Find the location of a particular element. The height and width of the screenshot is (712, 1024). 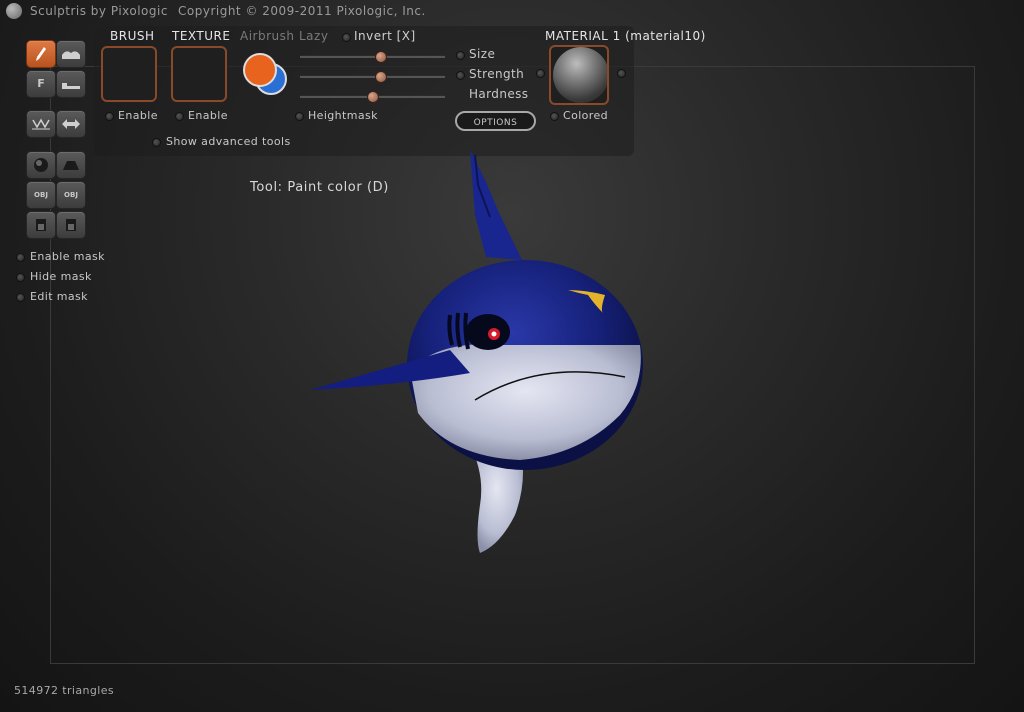

hardness-label: Hardness is located at coordinates (499, 94).